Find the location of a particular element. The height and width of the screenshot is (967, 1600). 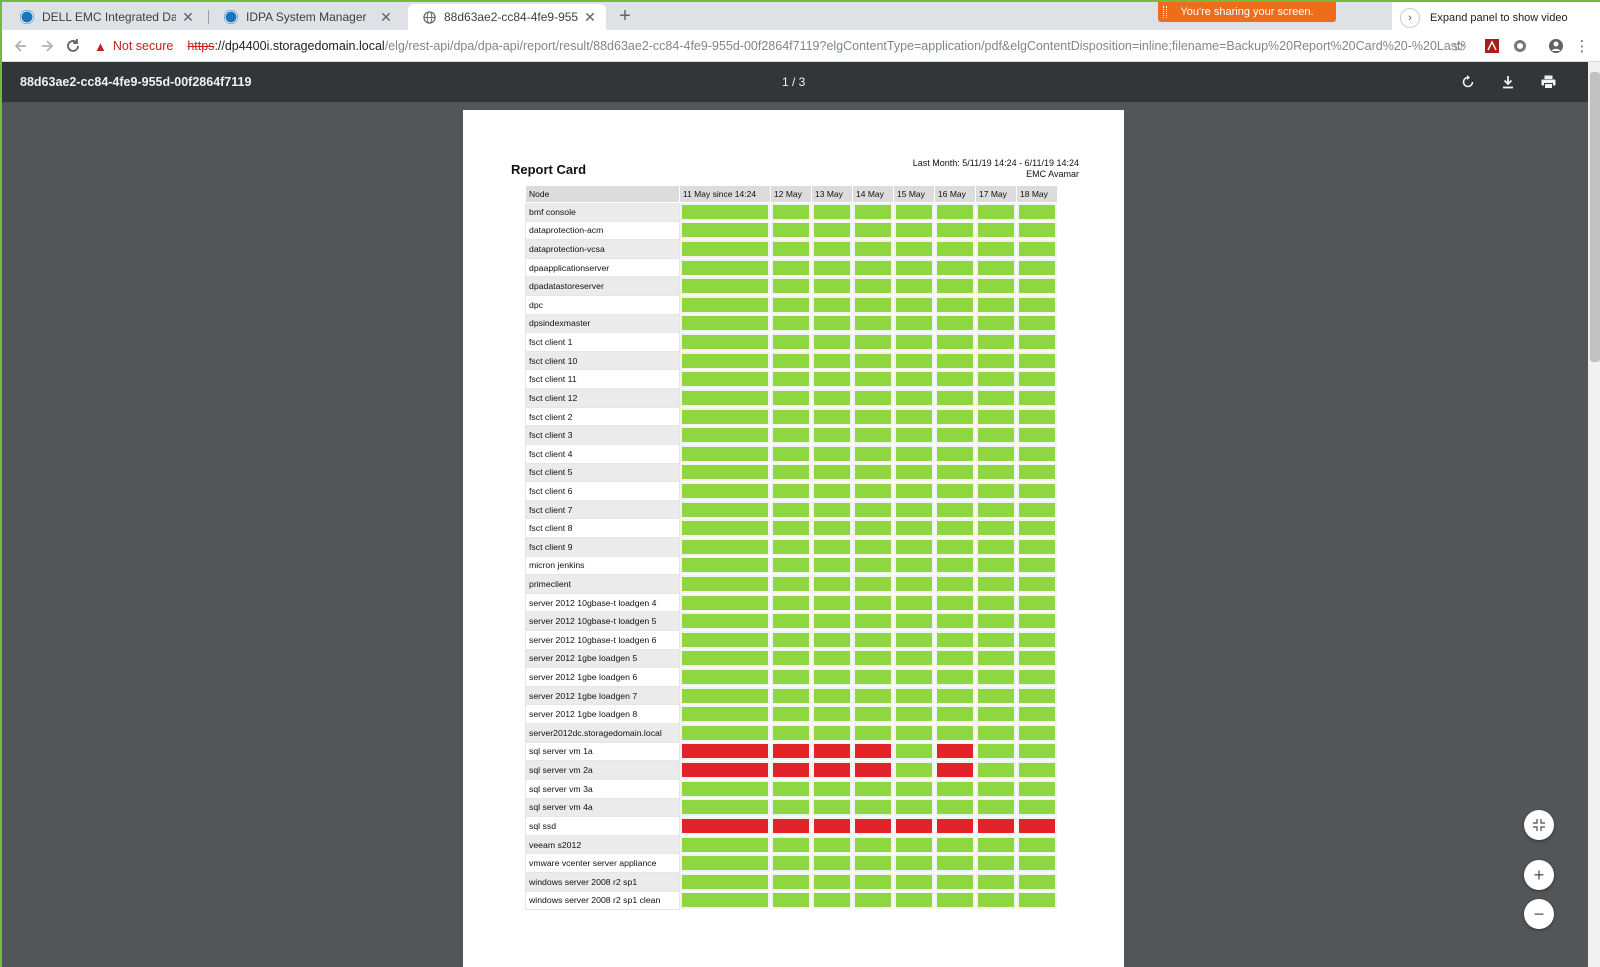

fit-page-icon is located at coordinates (1539, 825).